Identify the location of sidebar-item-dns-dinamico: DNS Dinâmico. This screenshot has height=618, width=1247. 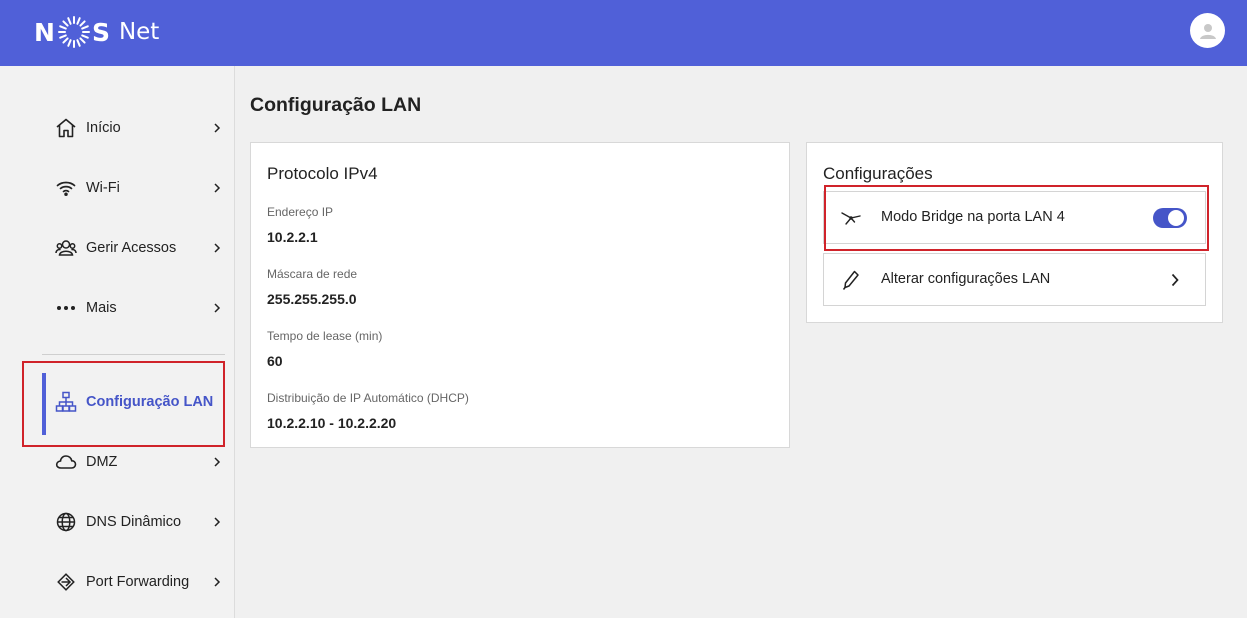
(117, 522).